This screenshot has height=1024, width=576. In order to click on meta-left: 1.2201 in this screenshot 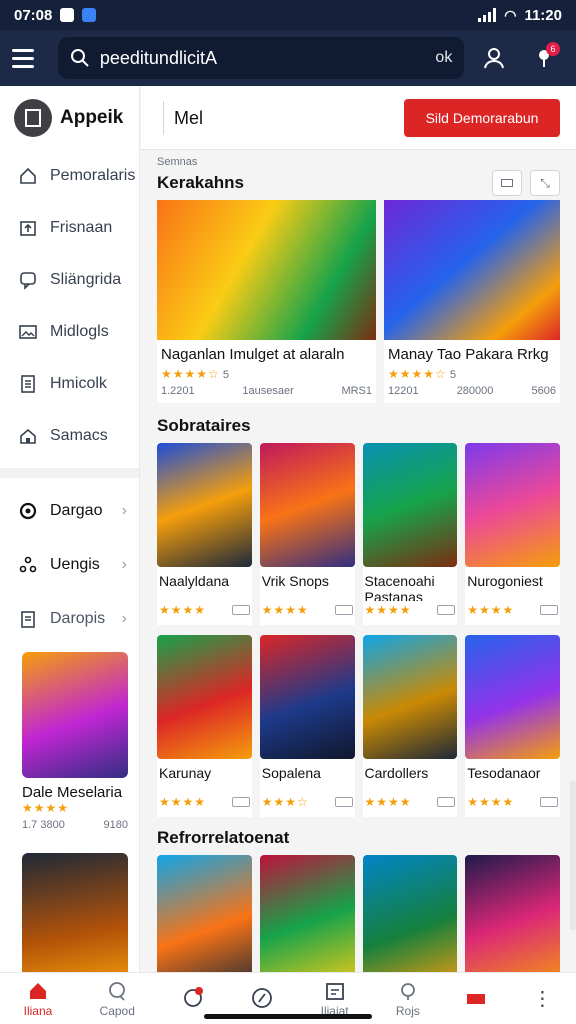, I will do `click(178, 391)`.